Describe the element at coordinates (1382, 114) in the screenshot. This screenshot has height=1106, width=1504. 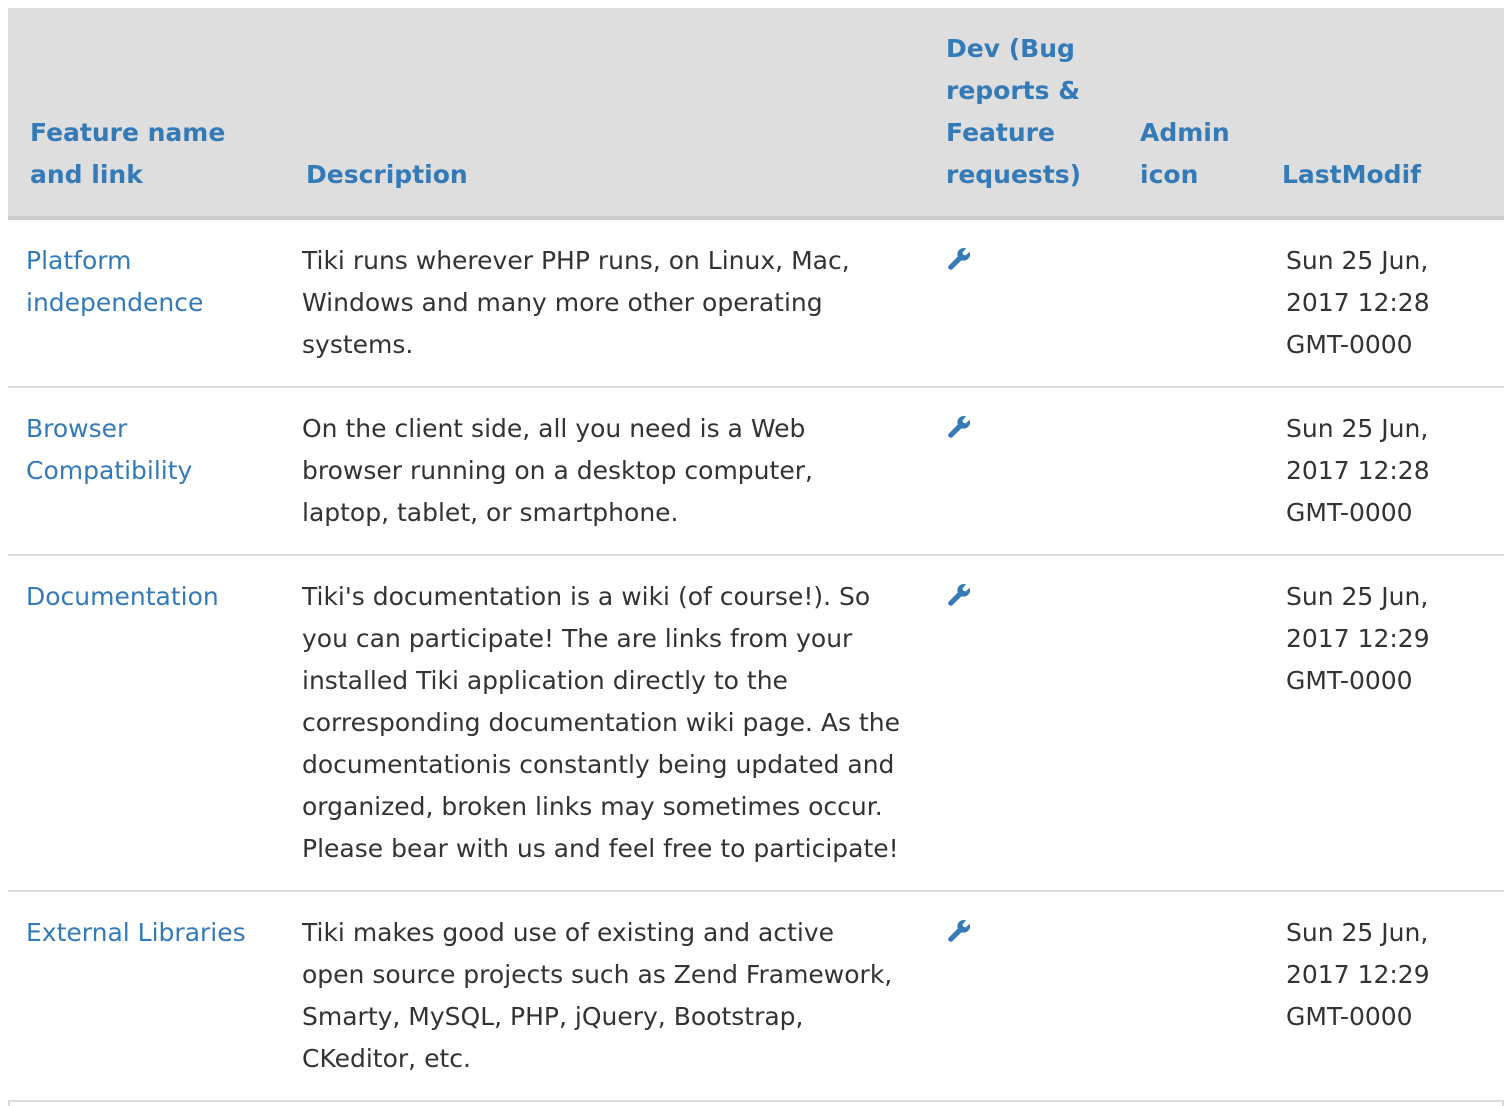
I see `header-lastmodif: LastModif` at that location.